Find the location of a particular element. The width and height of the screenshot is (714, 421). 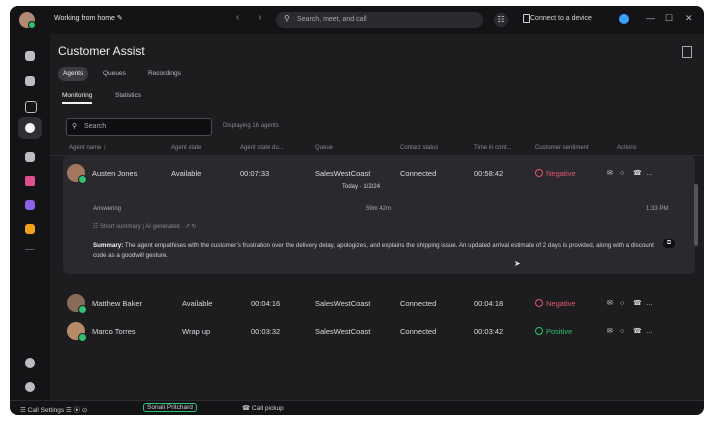

agent-name: Matthew Baker is located at coordinates (117, 303).